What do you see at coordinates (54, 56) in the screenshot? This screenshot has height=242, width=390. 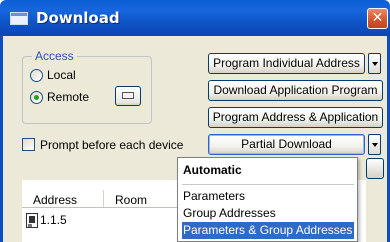 I see `access-legend: Access` at bounding box center [54, 56].